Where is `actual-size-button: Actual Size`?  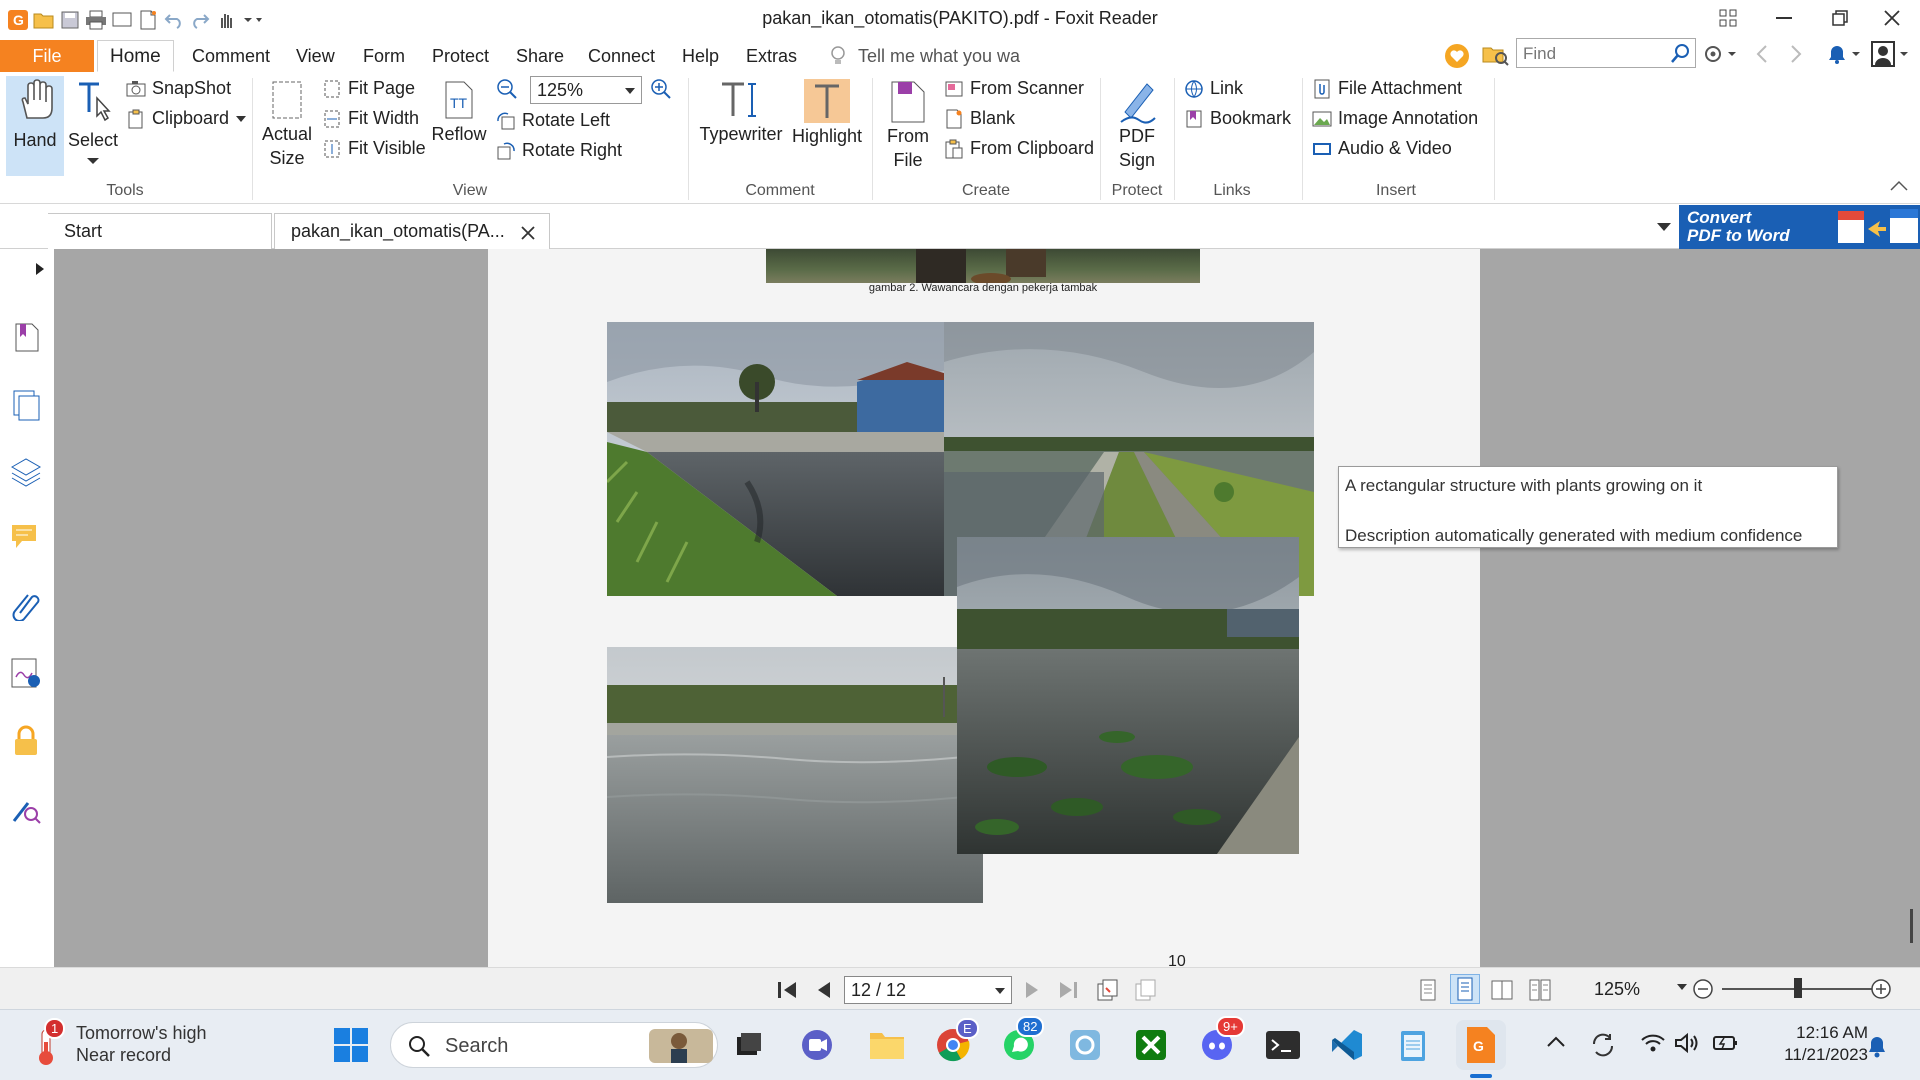 actual-size-button: Actual Size is located at coordinates (287, 124).